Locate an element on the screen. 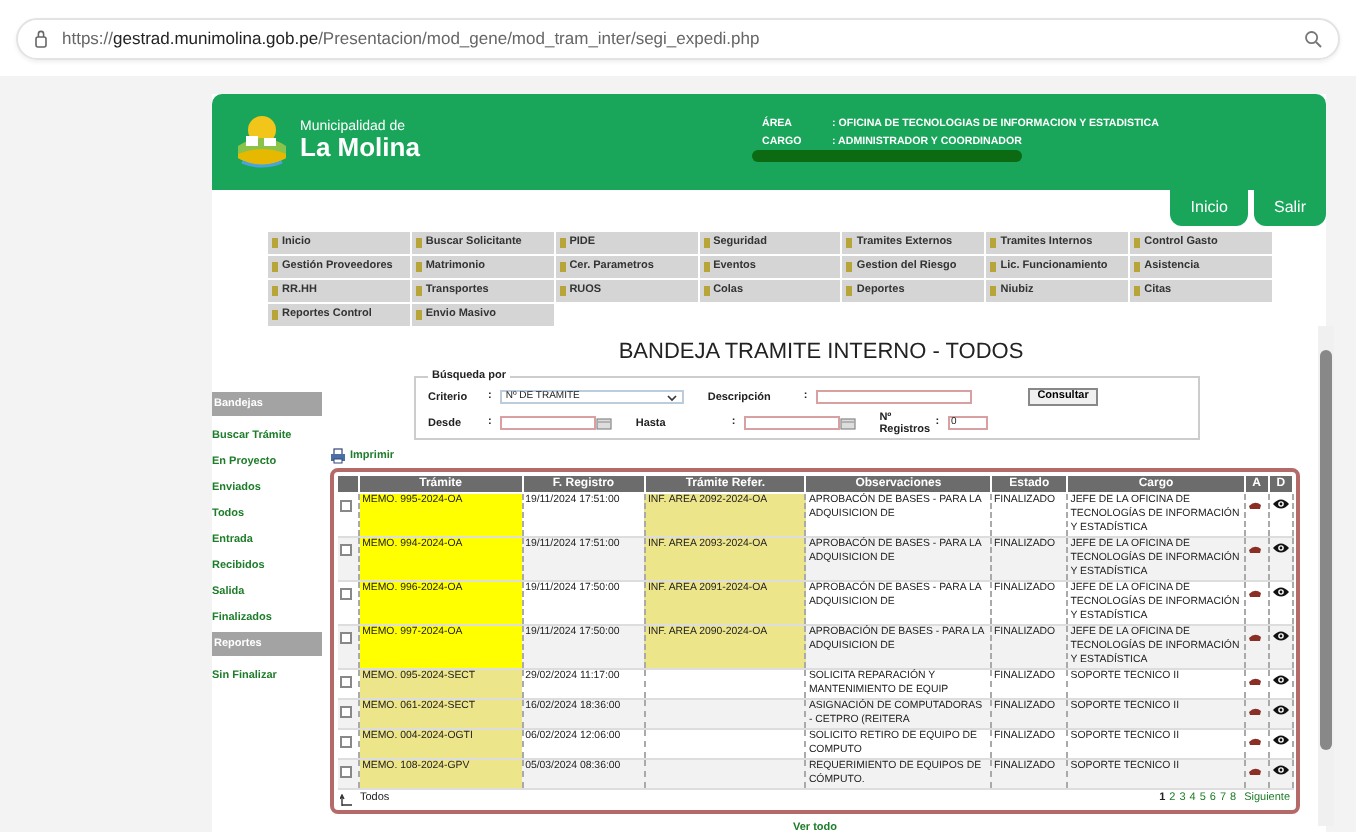 Image resolution: width=1356 pixels, height=832 pixels. page-title: BANDEJA TRAMITE INTERNO - TODOS is located at coordinates (821, 352).